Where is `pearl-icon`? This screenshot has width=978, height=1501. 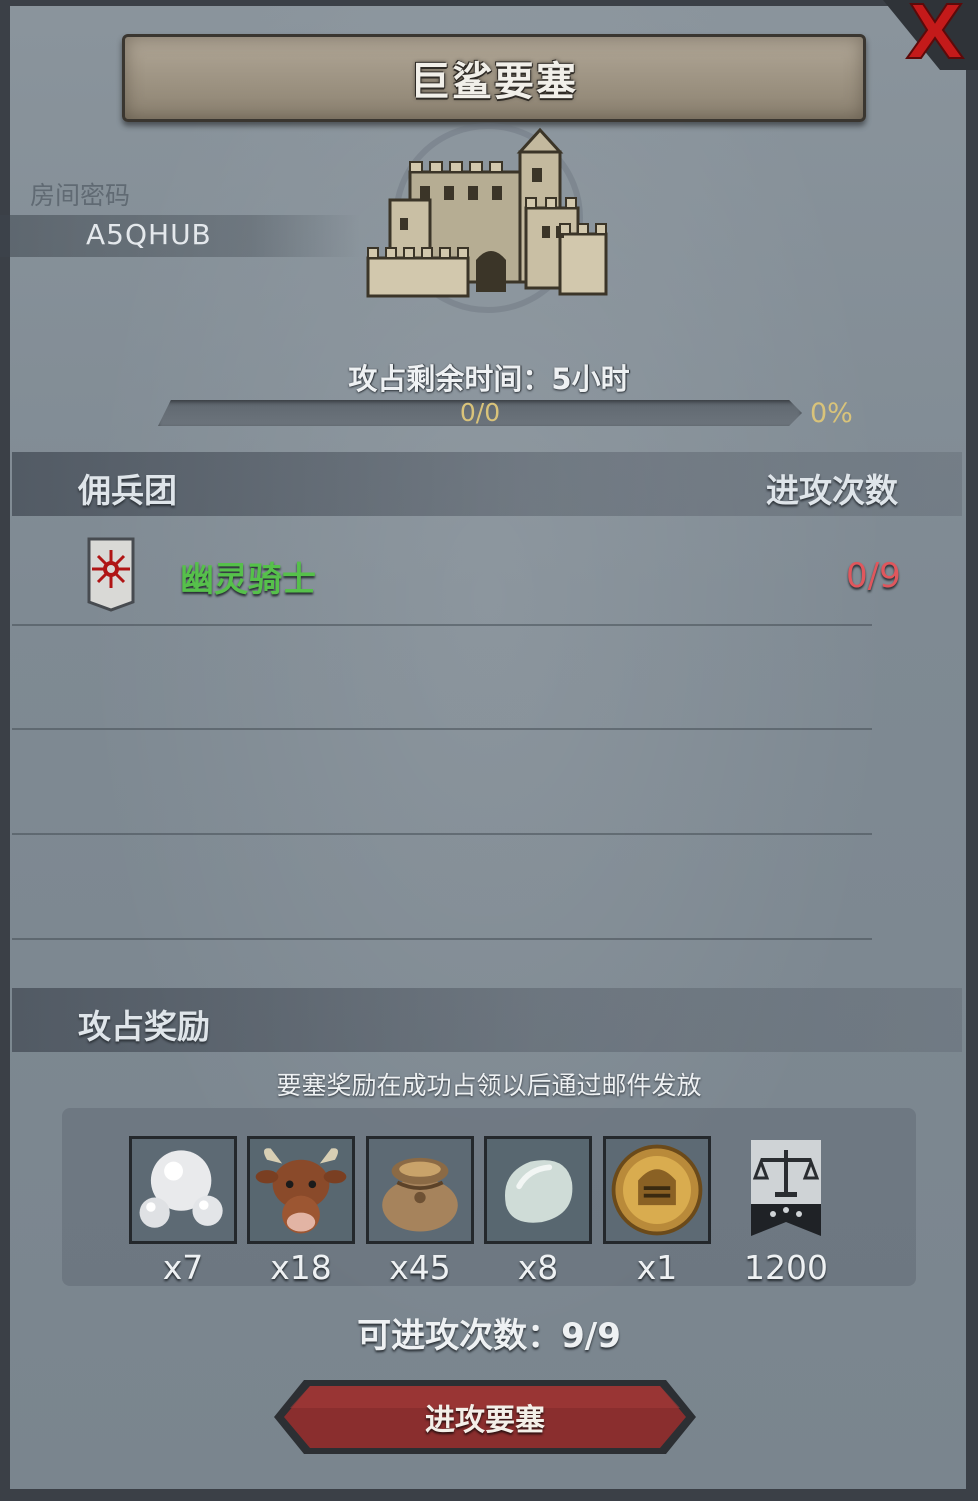 pearl-icon is located at coordinates (181, 1189).